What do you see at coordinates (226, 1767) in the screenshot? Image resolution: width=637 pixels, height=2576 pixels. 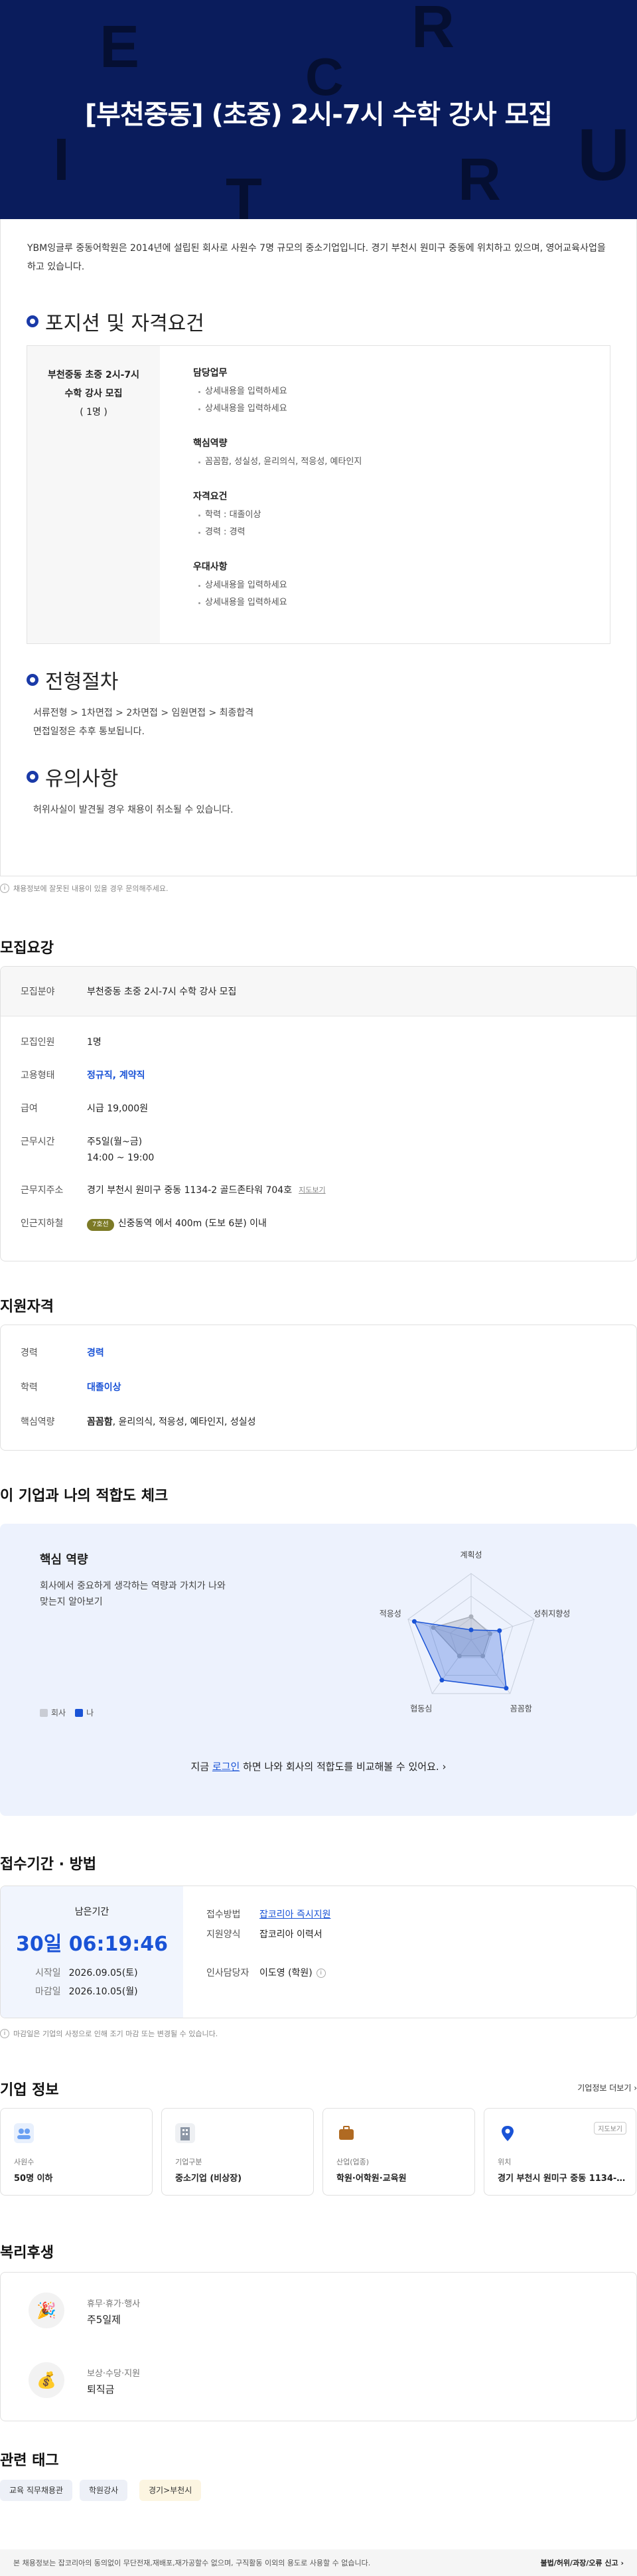 I see `login-link: 로그인` at bounding box center [226, 1767].